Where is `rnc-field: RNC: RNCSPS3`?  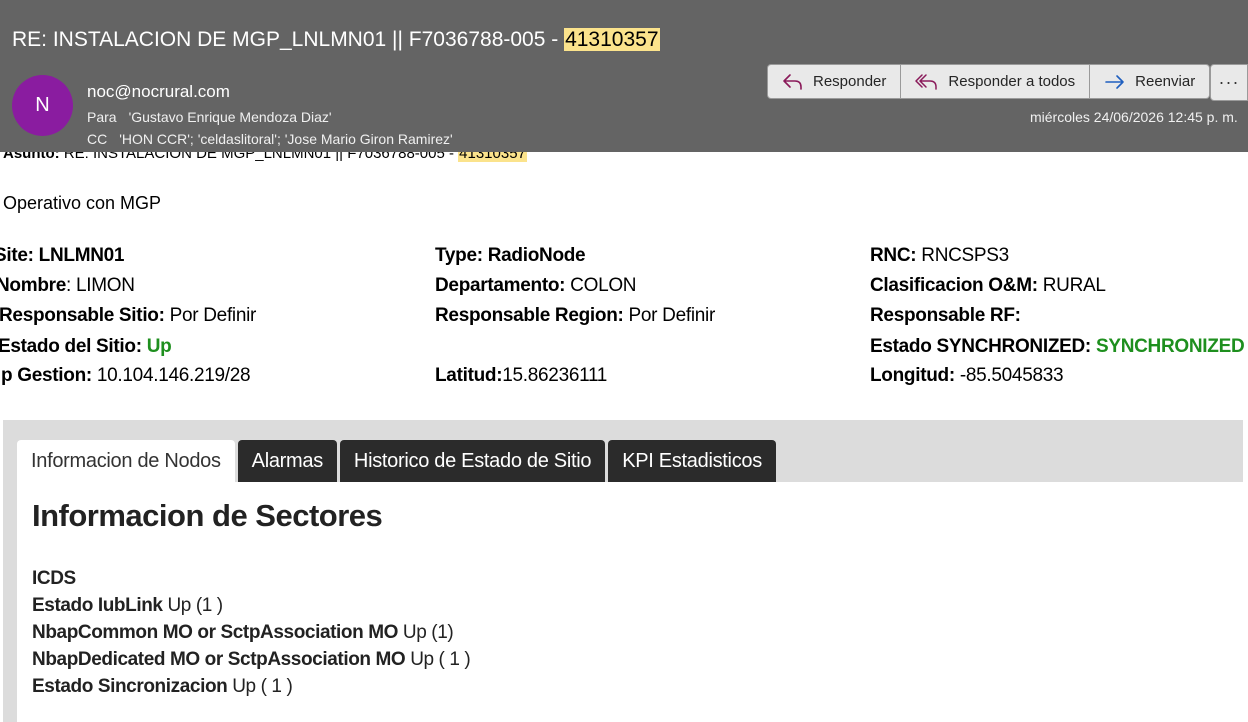 rnc-field: RNC: RNCSPS3 is located at coordinates (939, 256).